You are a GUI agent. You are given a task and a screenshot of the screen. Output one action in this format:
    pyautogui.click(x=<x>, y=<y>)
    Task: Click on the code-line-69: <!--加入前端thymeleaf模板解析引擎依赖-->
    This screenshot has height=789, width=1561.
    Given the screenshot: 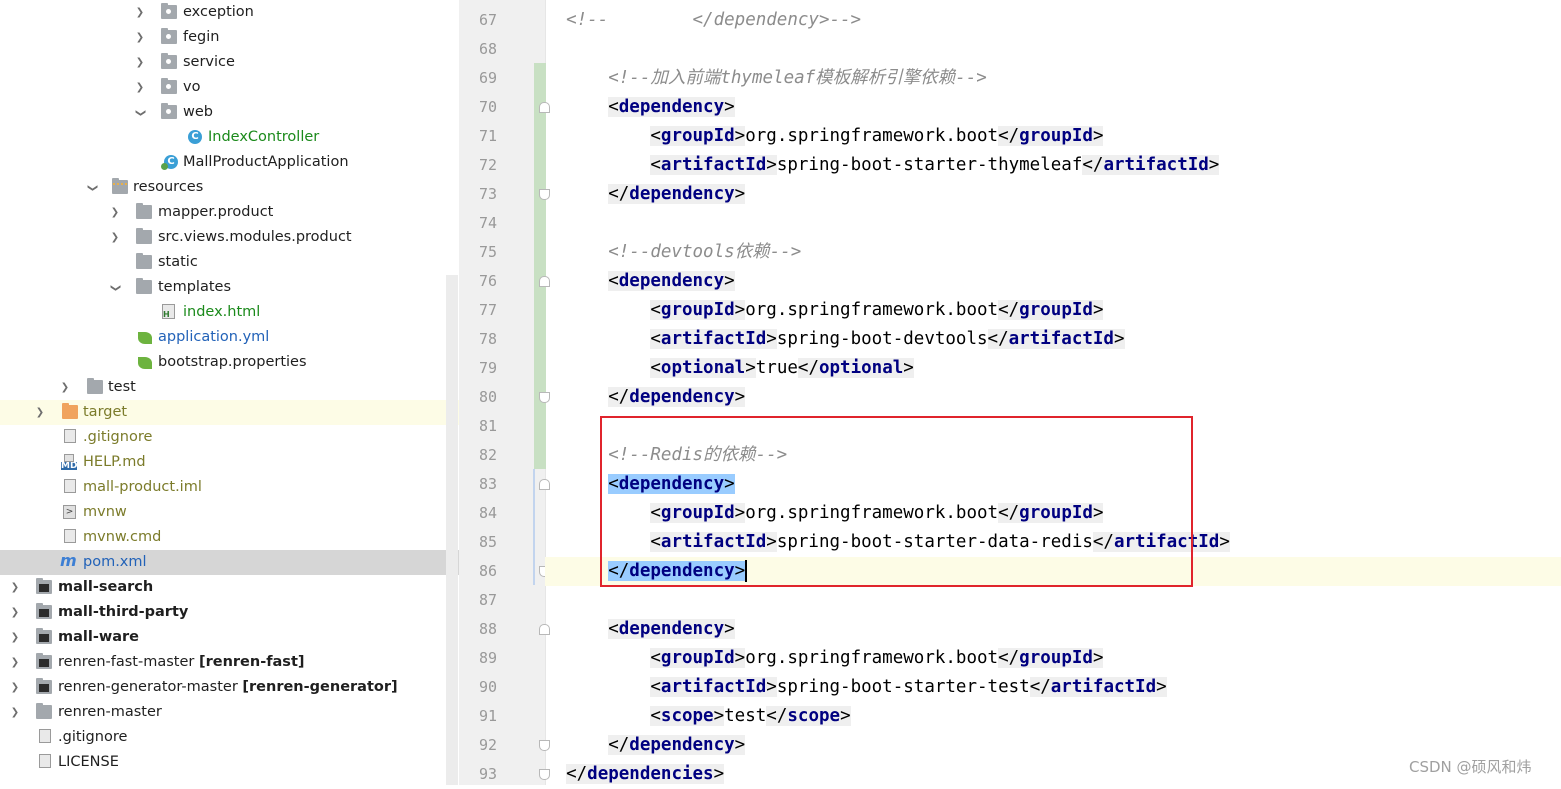 What is the action you would take?
    pyautogui.click(x=1053, y=78)
    